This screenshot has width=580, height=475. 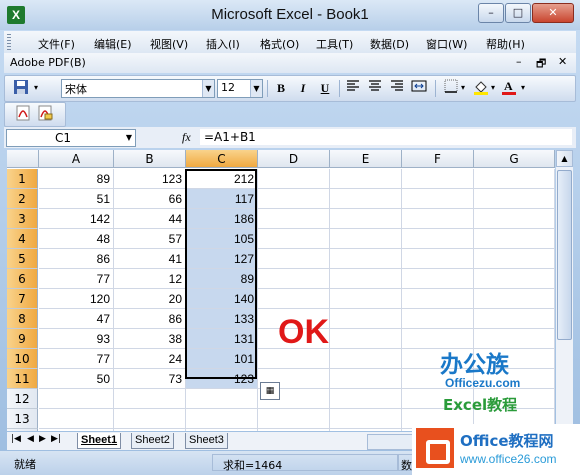 I want to click on cell-b9: 38, so click(x=150, y=339).